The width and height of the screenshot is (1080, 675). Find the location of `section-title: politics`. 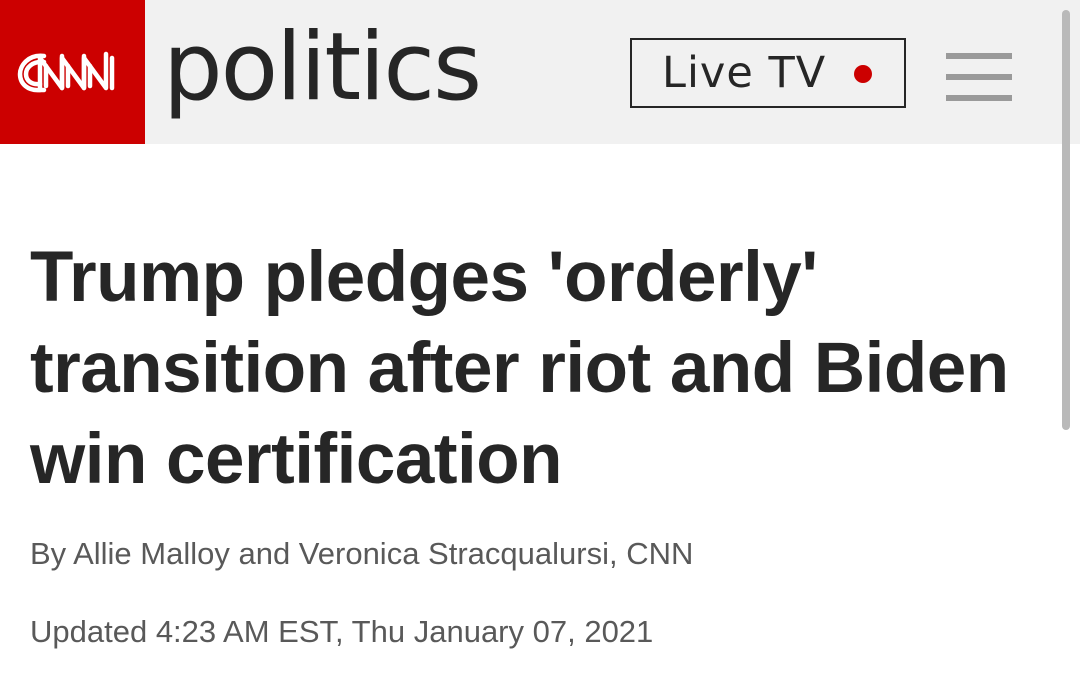

section-title: politics is located at coordinates (322, 68).